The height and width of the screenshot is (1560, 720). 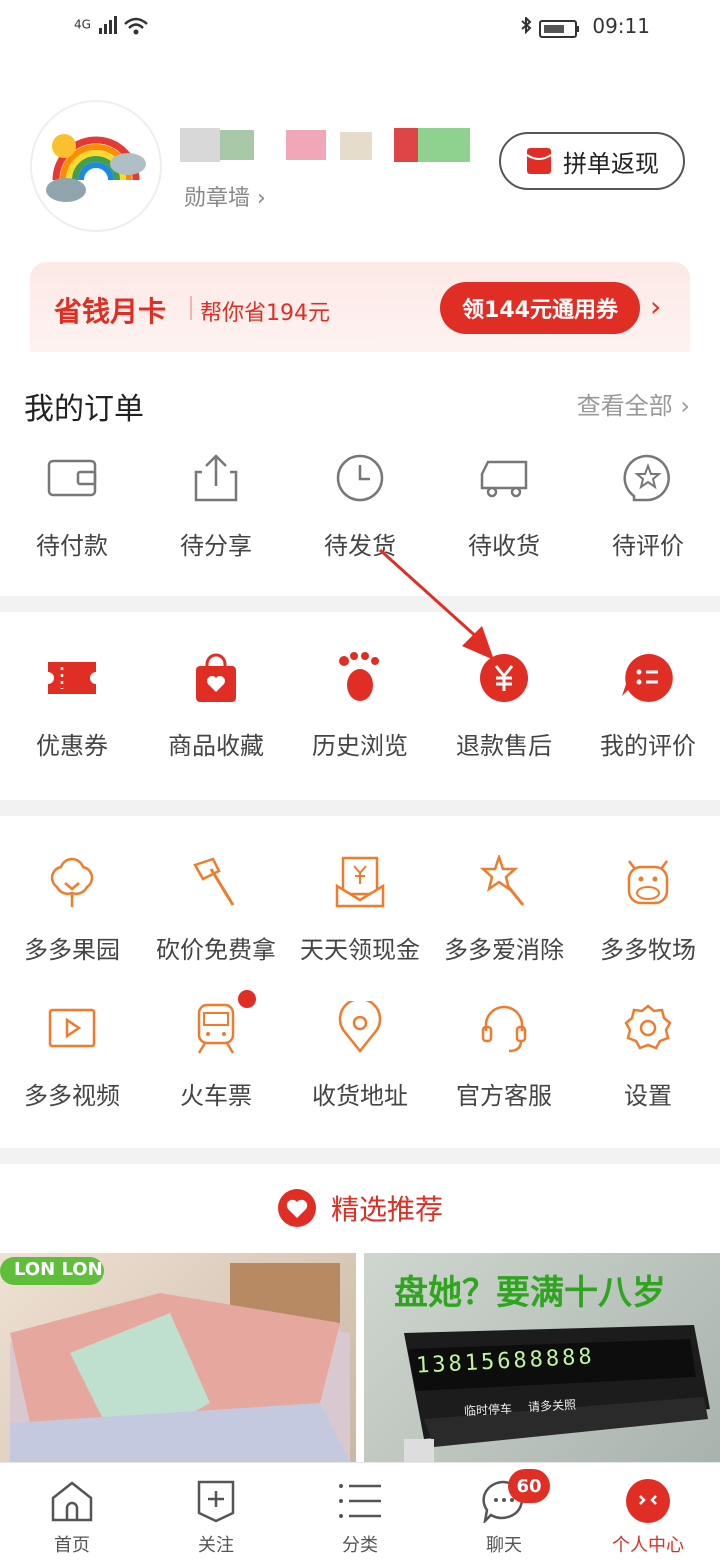 What do you see at coordinates (247, 999) in the screenshot?
I see `notification-dot` at bounding box center [247, 999].